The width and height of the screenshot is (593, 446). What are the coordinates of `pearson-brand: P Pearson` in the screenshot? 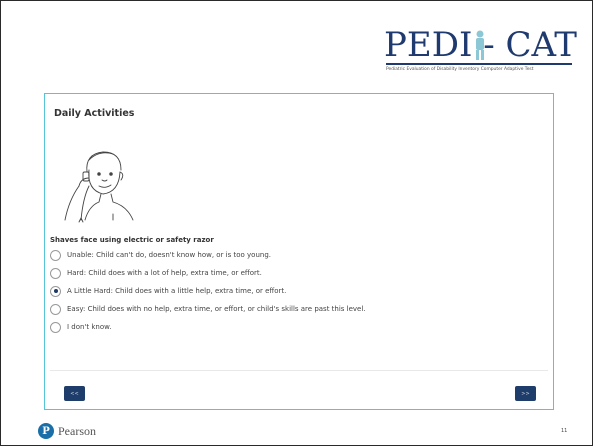 It's located at (67, 431).